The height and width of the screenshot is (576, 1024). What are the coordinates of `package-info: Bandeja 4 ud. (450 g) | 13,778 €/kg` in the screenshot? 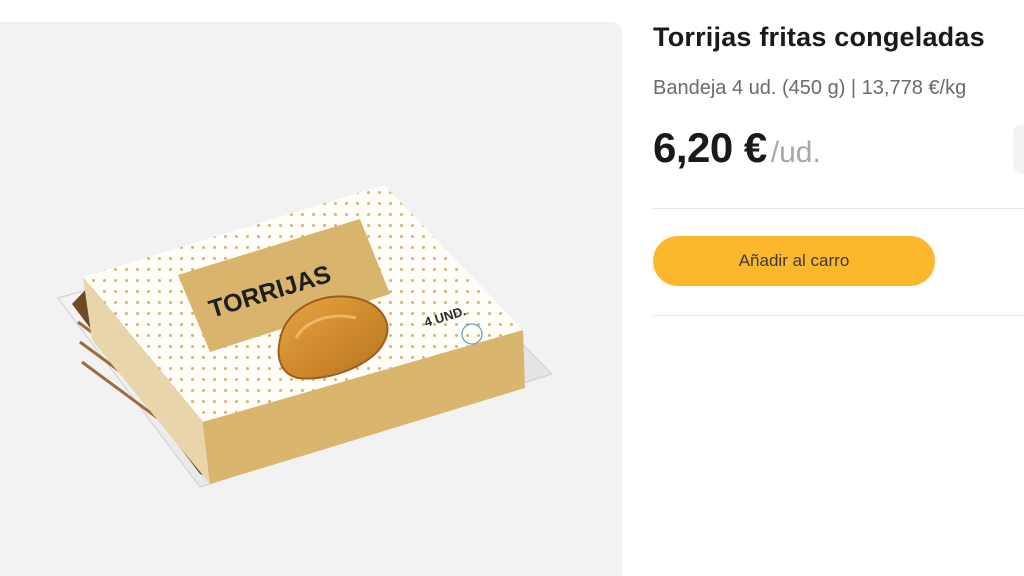 It's located at (810, 88).